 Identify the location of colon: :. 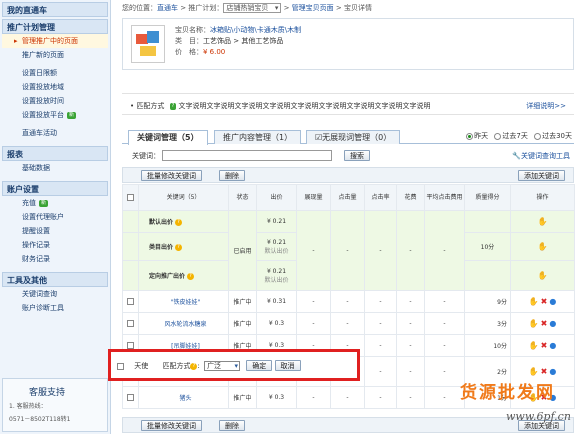
(198, 366).